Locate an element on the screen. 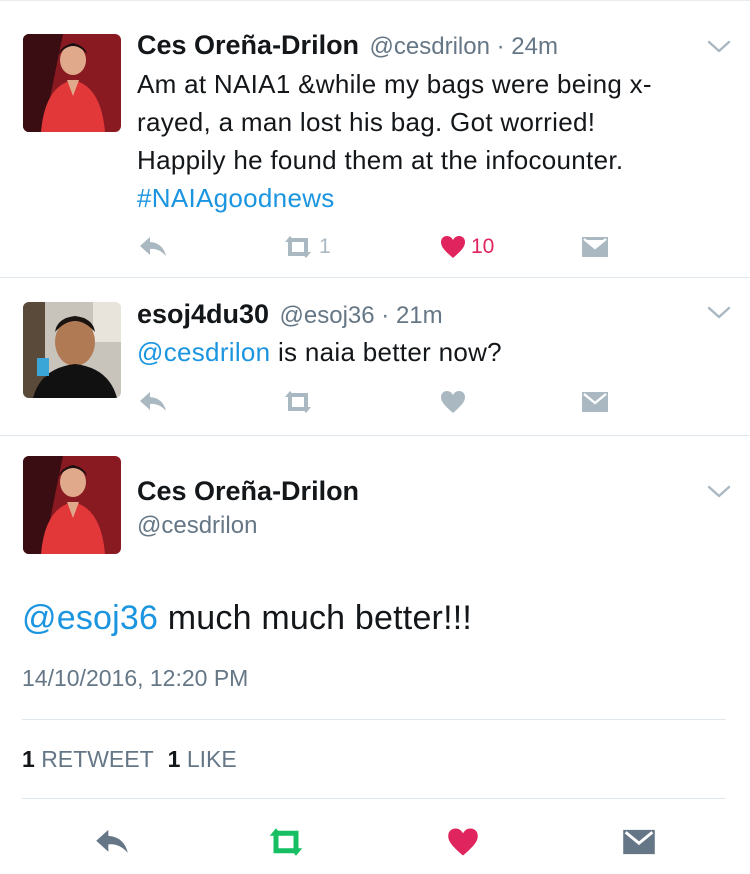 The height and width of the screenshot is (874, 750). mention-link: @esoj36 is located at coordinates (90, 618).